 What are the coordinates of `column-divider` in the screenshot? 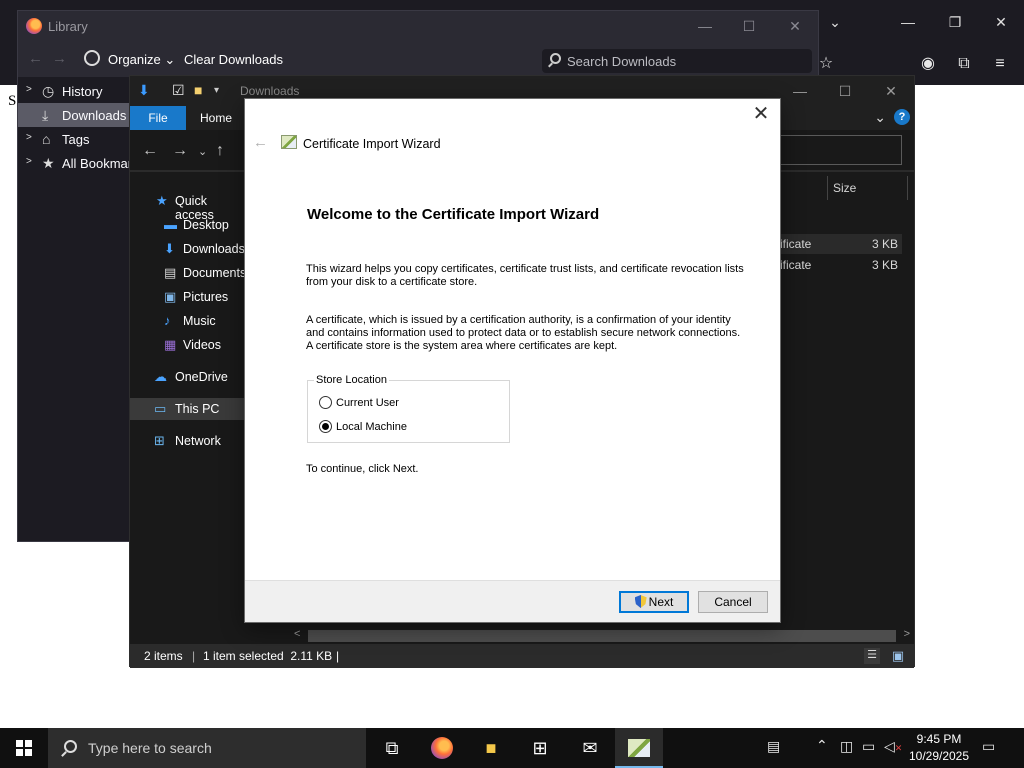 It's located at (827, 188).